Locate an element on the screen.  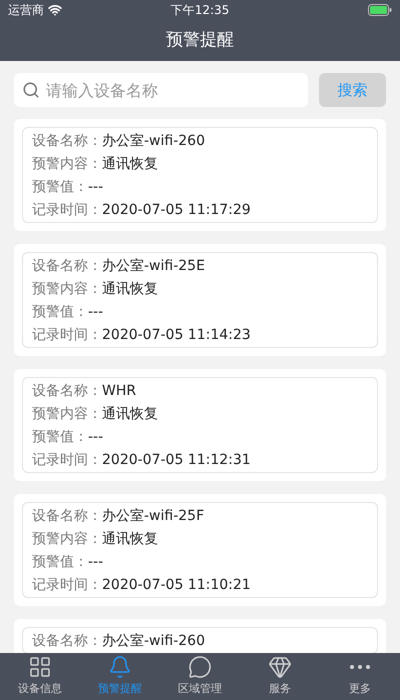
tab-bar-item: 区域管理 is located at coordinates (200, 676).